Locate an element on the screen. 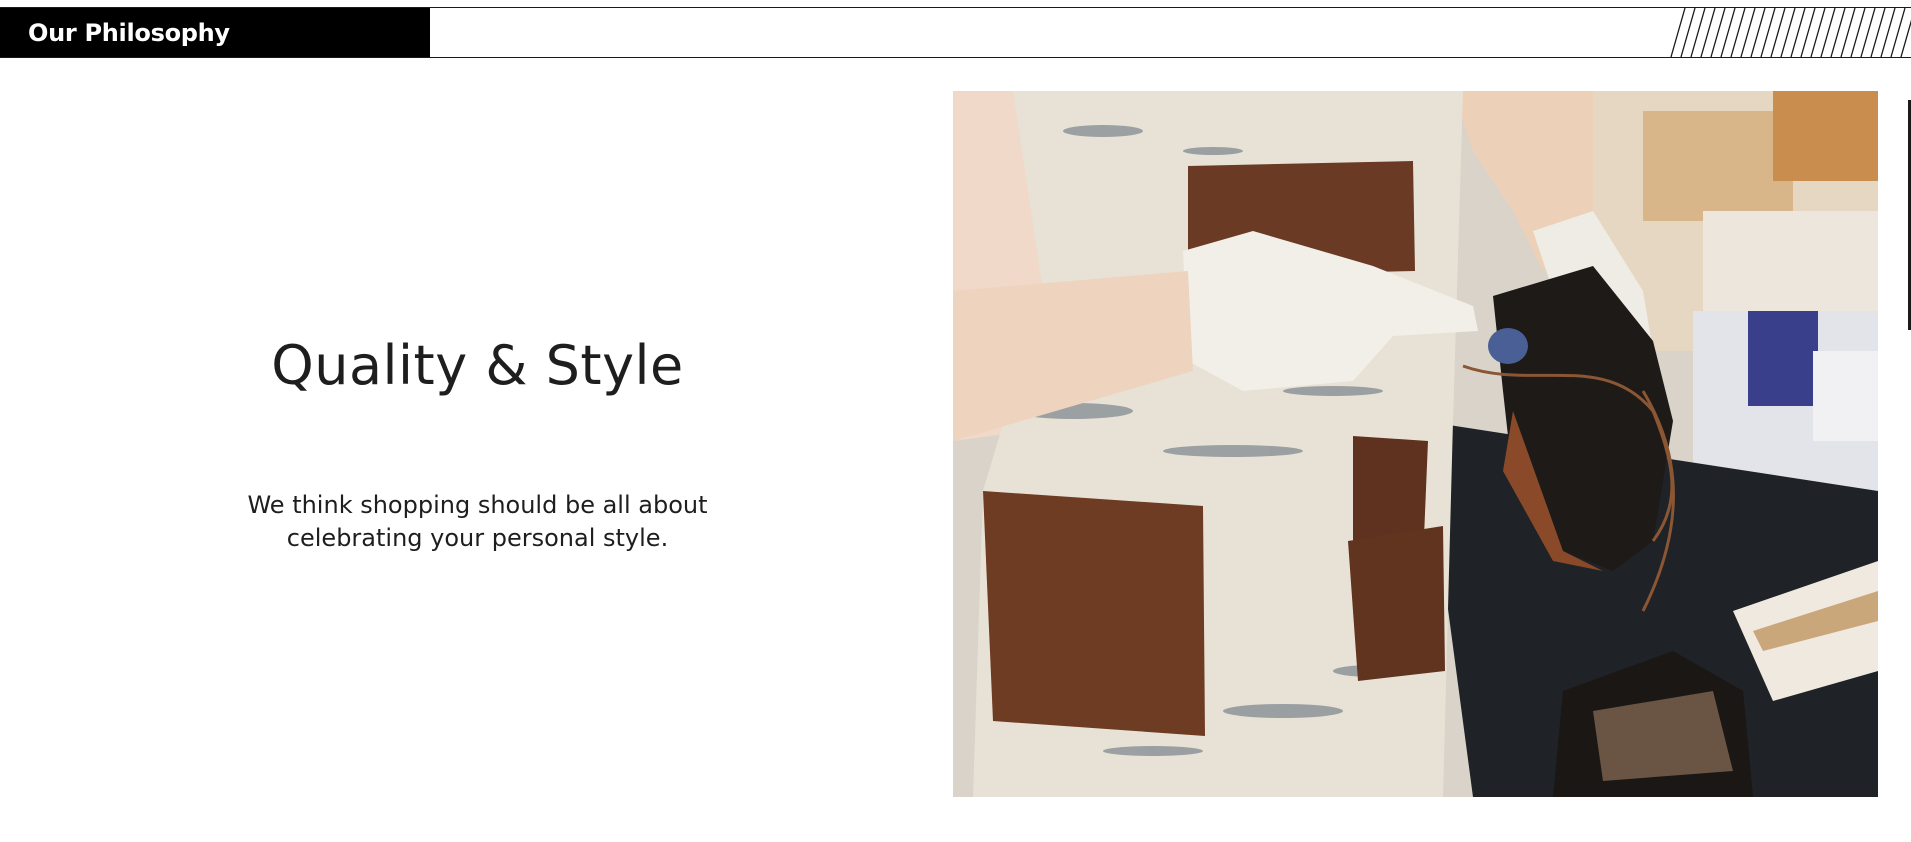 This screenshot has height=842, width=1911. section-header-bar: Our Philosophy is located at coordinates (955, 32).